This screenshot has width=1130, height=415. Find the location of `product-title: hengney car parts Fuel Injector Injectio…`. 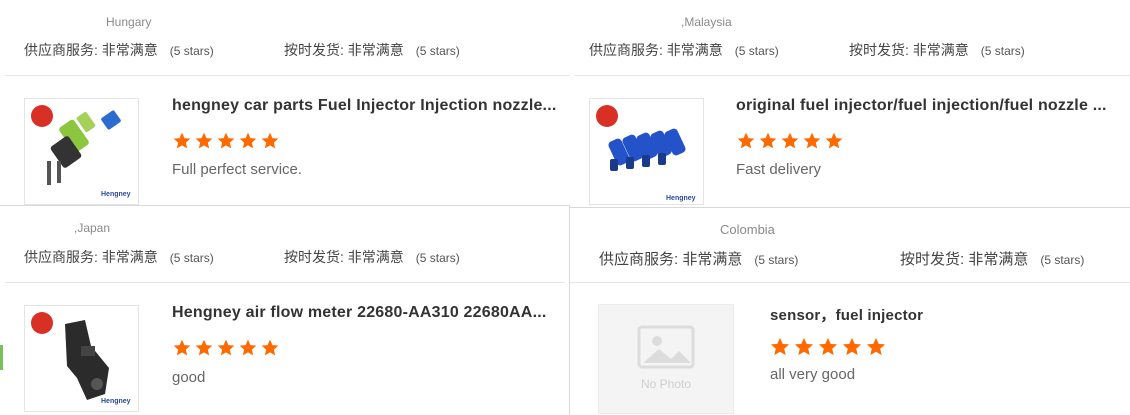

product-title: hengney car parts Fuel Injector Injectio… is located at coordinates (369, 106).